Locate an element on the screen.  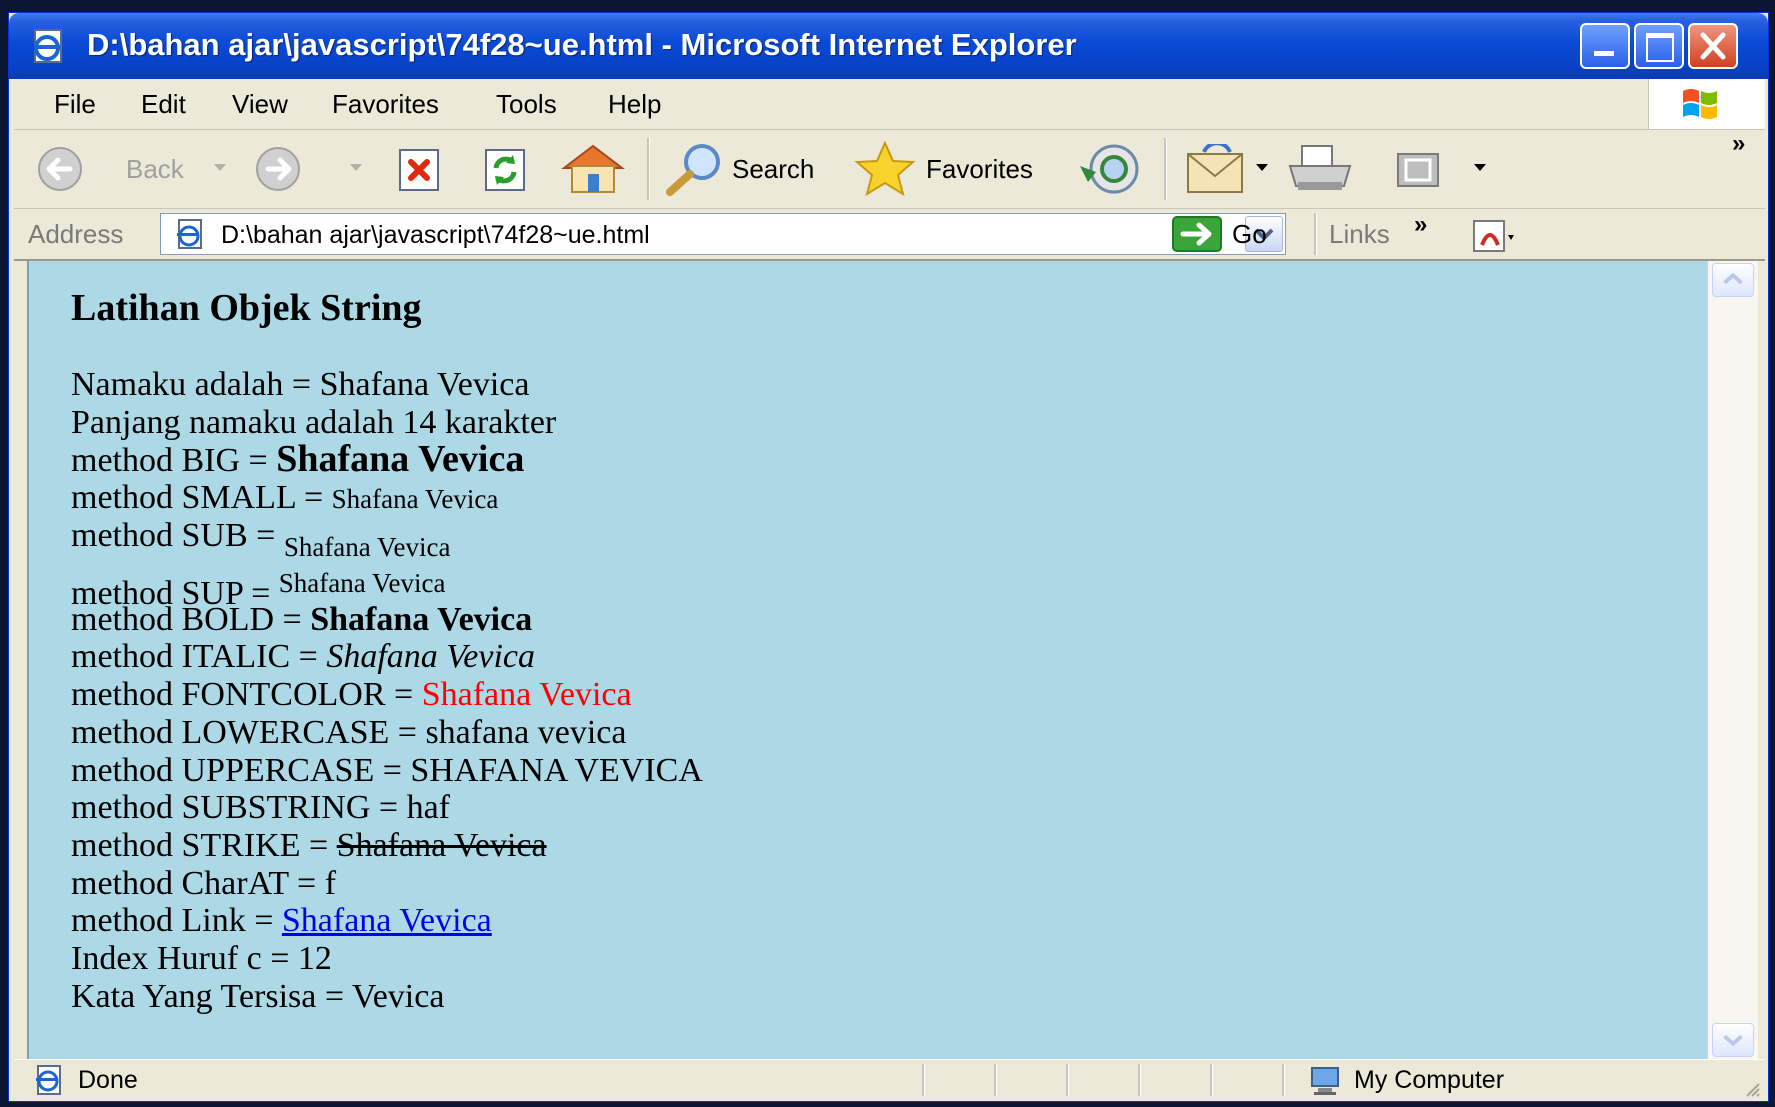
page-icon is located at coordinates (189, 234).